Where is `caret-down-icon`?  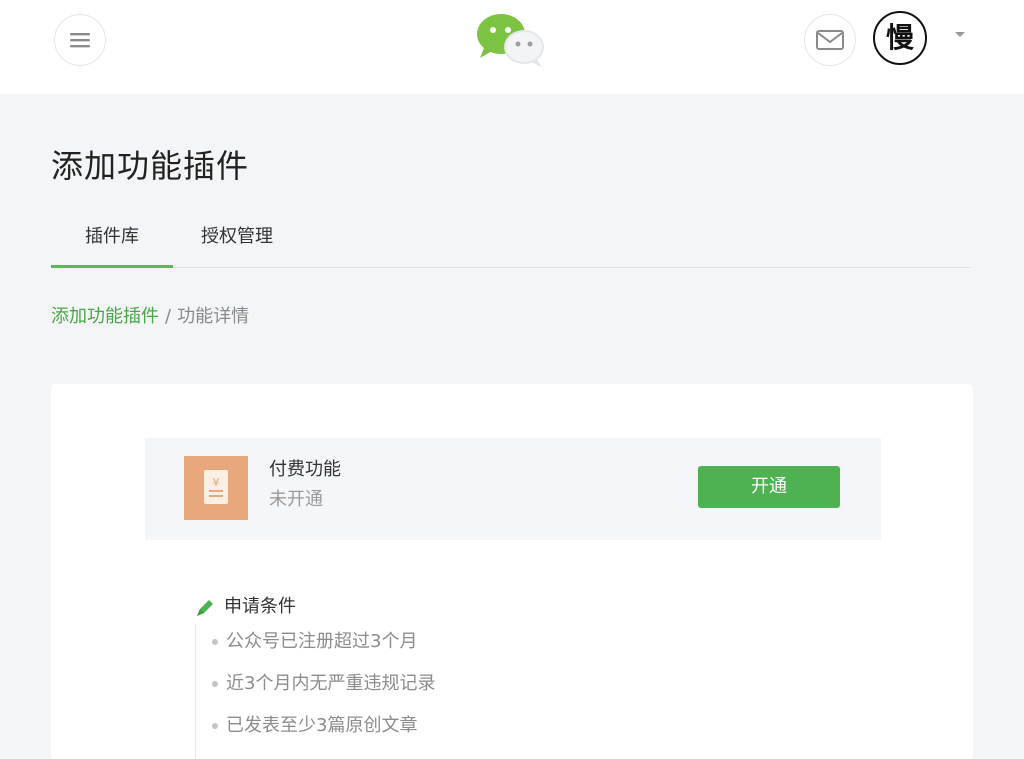
caret-down-icon is located at coordinates (960, 34).